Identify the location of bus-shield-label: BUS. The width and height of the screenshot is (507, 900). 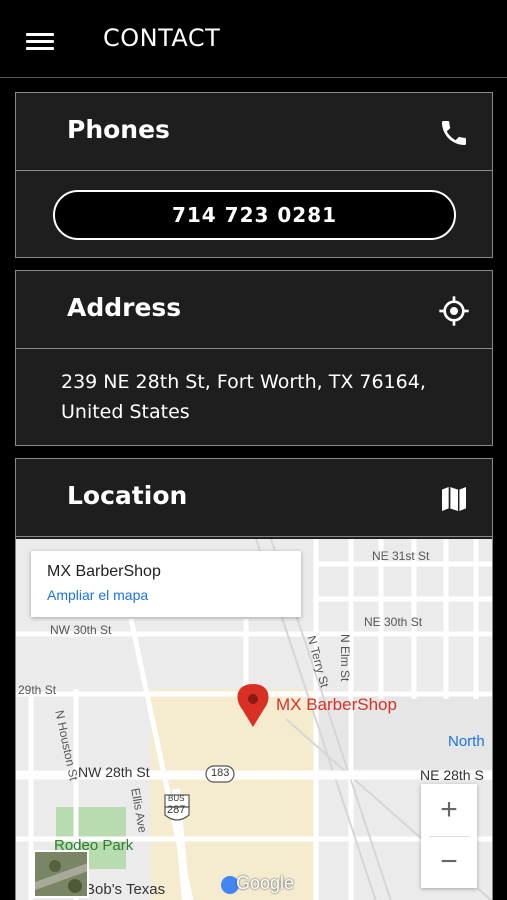
(176, 798).